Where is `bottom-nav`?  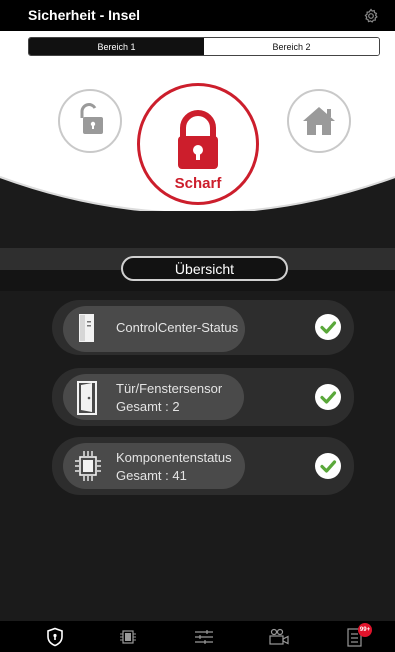
bottom-nav is located at coordinates (197, 636).